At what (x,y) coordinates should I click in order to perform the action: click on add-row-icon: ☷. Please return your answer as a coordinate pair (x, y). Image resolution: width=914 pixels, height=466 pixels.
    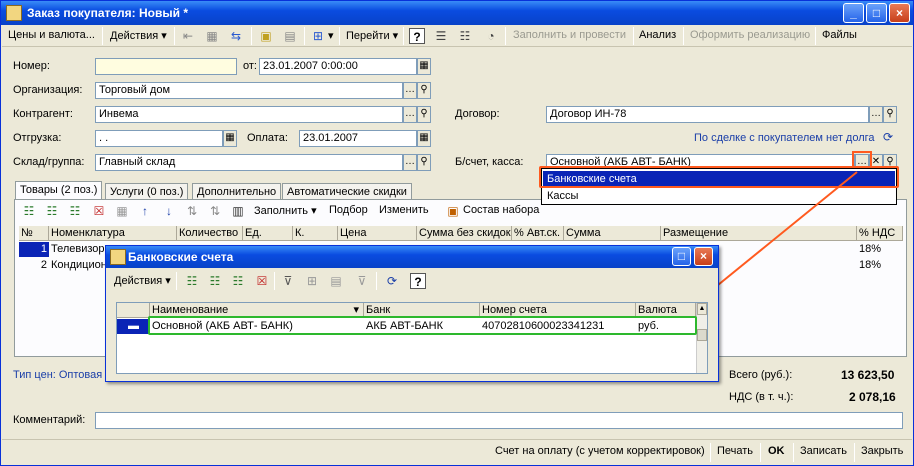
    Looking at the image, I should click on (192, 281).